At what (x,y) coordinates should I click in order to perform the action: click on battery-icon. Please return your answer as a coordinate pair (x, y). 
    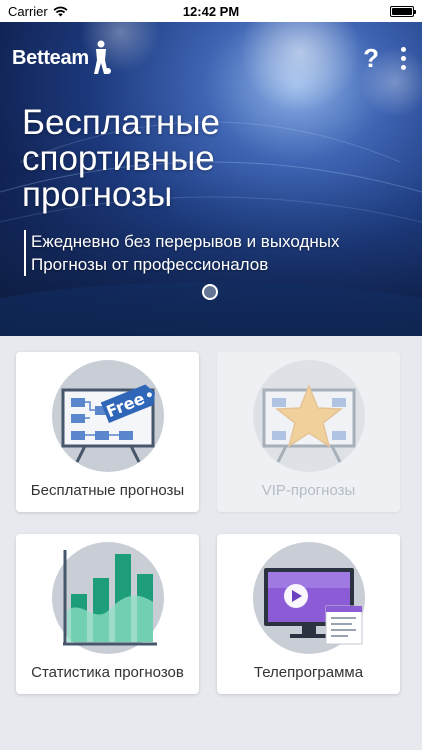
    Looking at the image, I should click on (403, 11).